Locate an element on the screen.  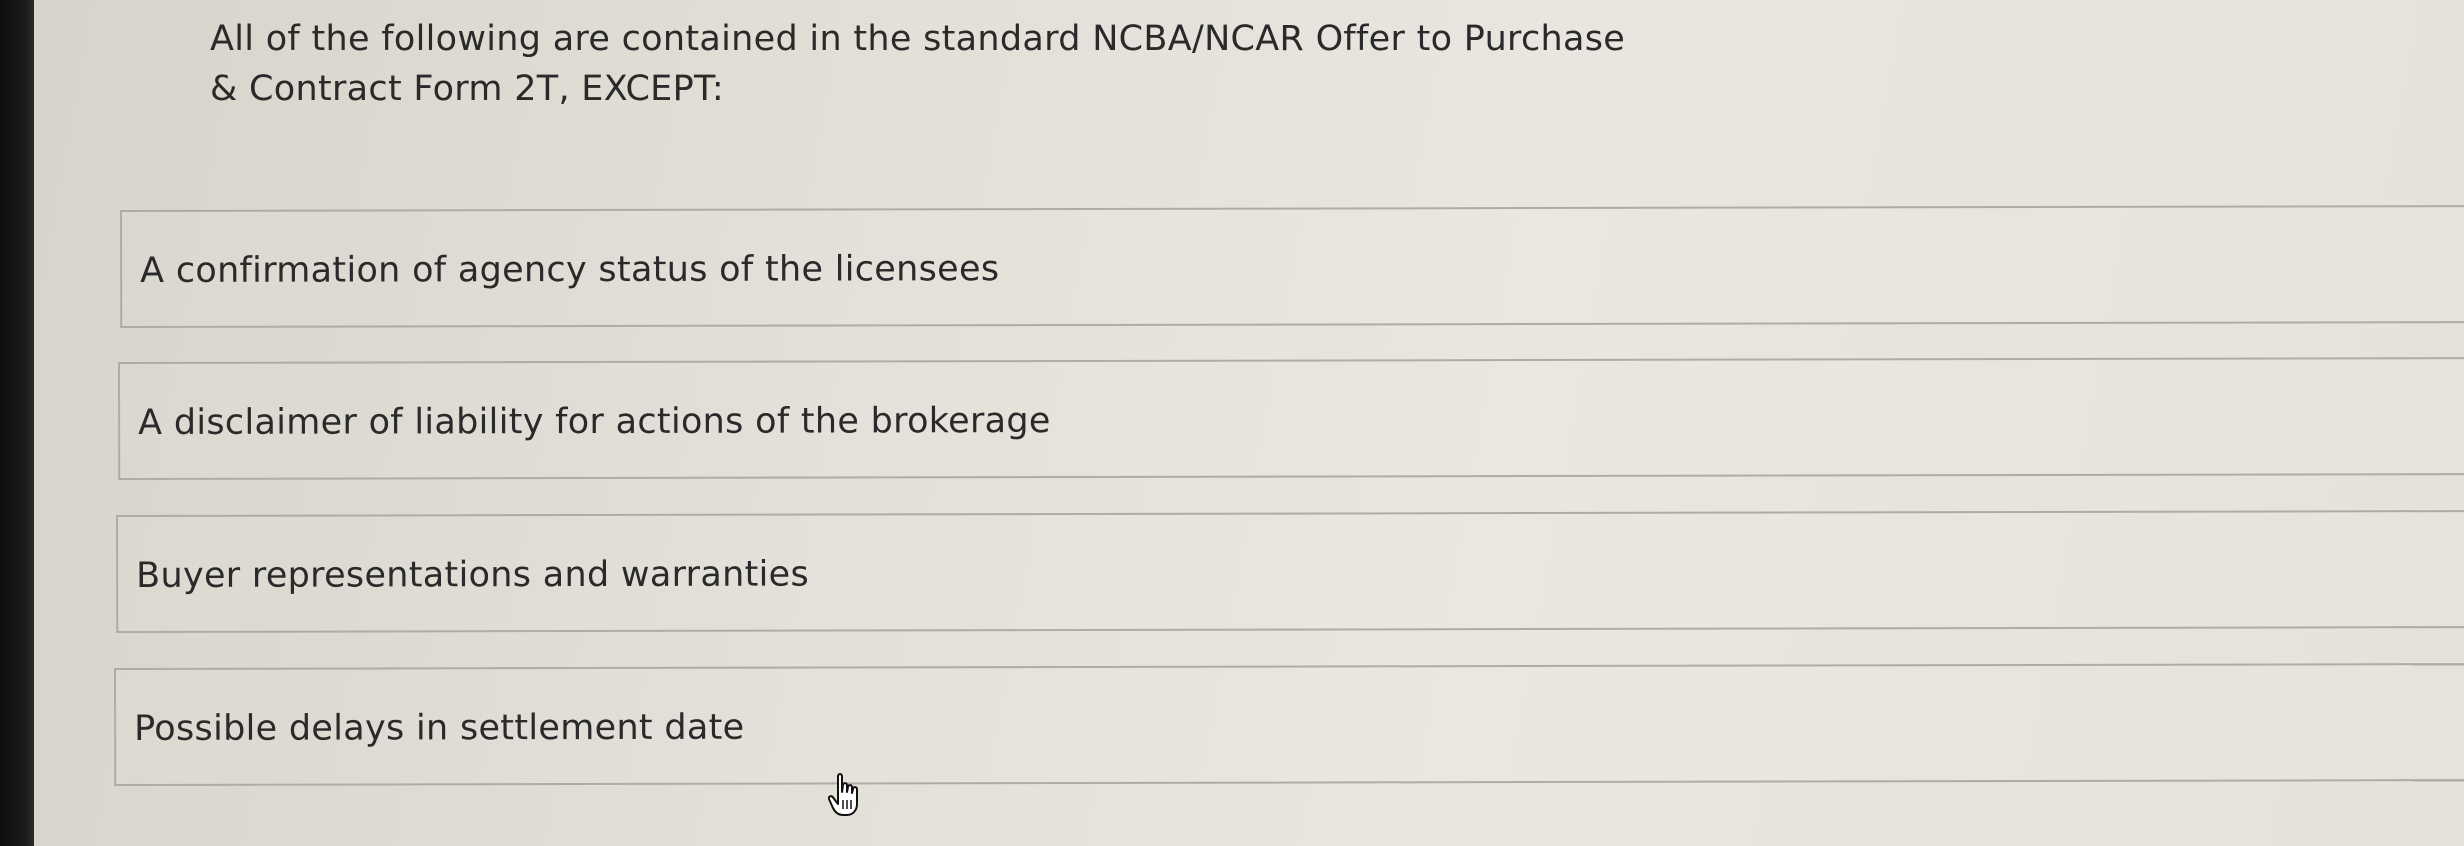
answer-option-label: Possible delays in settlement date is located at coordinates (439, 728).